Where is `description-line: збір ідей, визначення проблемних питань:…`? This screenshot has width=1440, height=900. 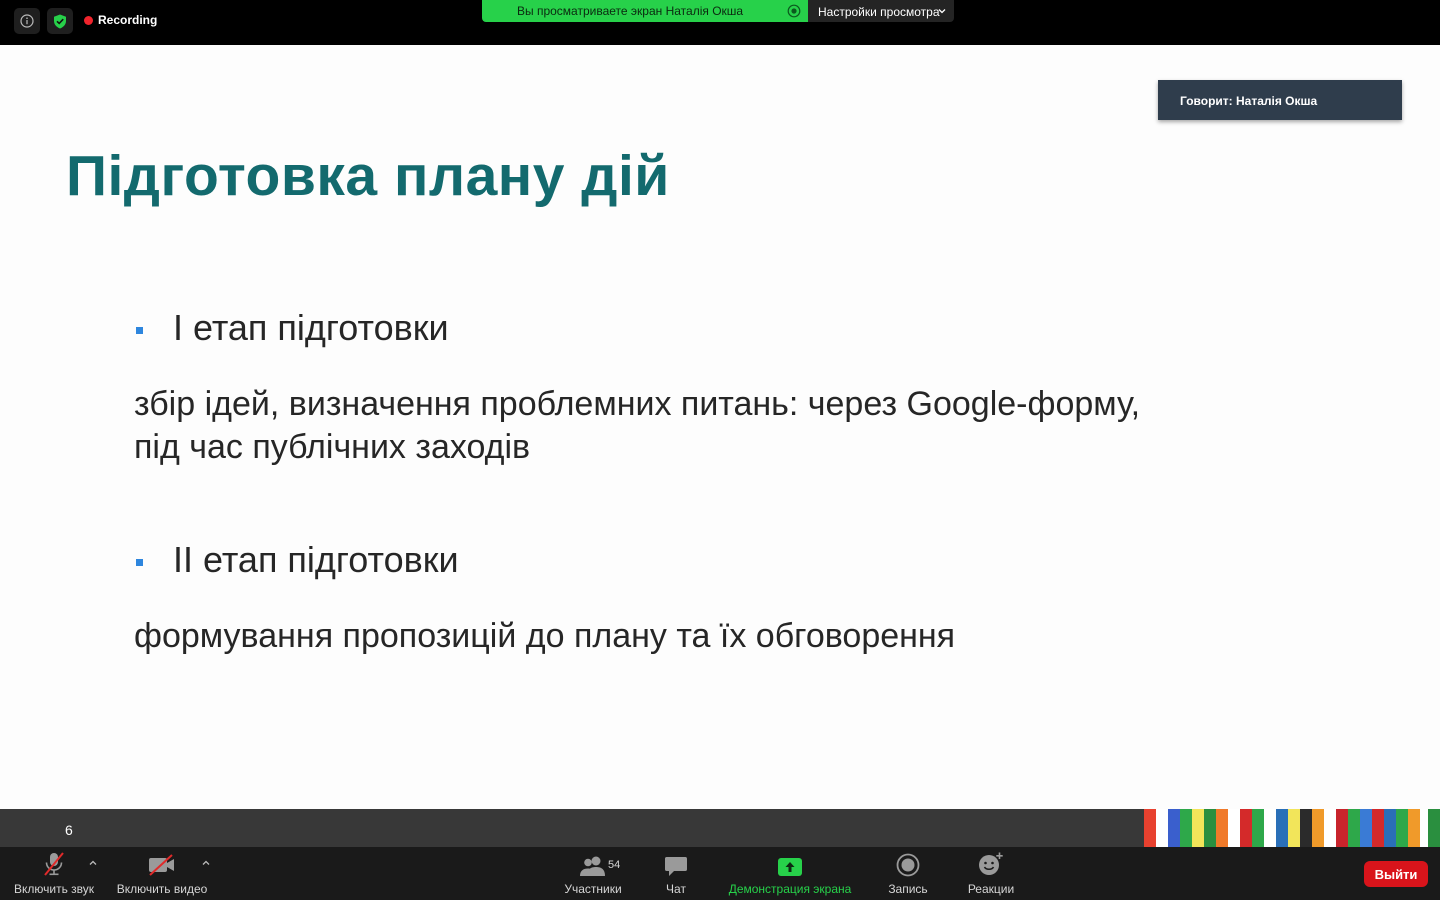 description-line: збір ідей, визначення проблемних питань:… is located at coordinates (637, 404).